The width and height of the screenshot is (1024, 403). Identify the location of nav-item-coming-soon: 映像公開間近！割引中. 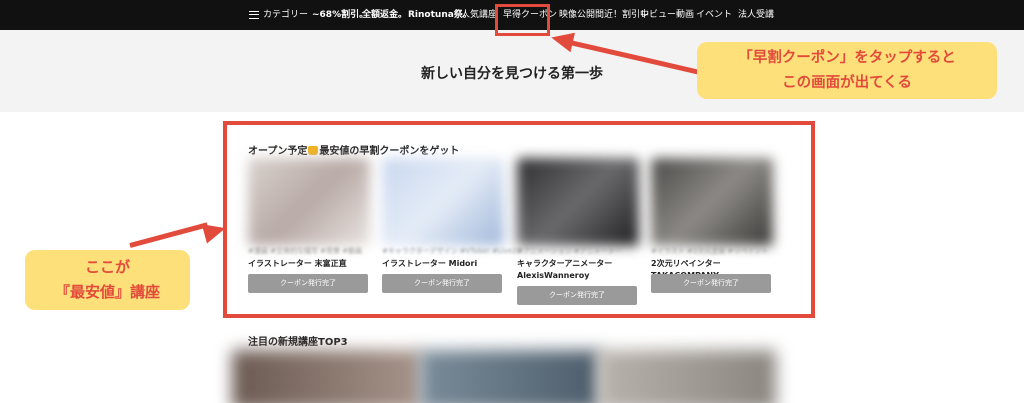
(604, 15).